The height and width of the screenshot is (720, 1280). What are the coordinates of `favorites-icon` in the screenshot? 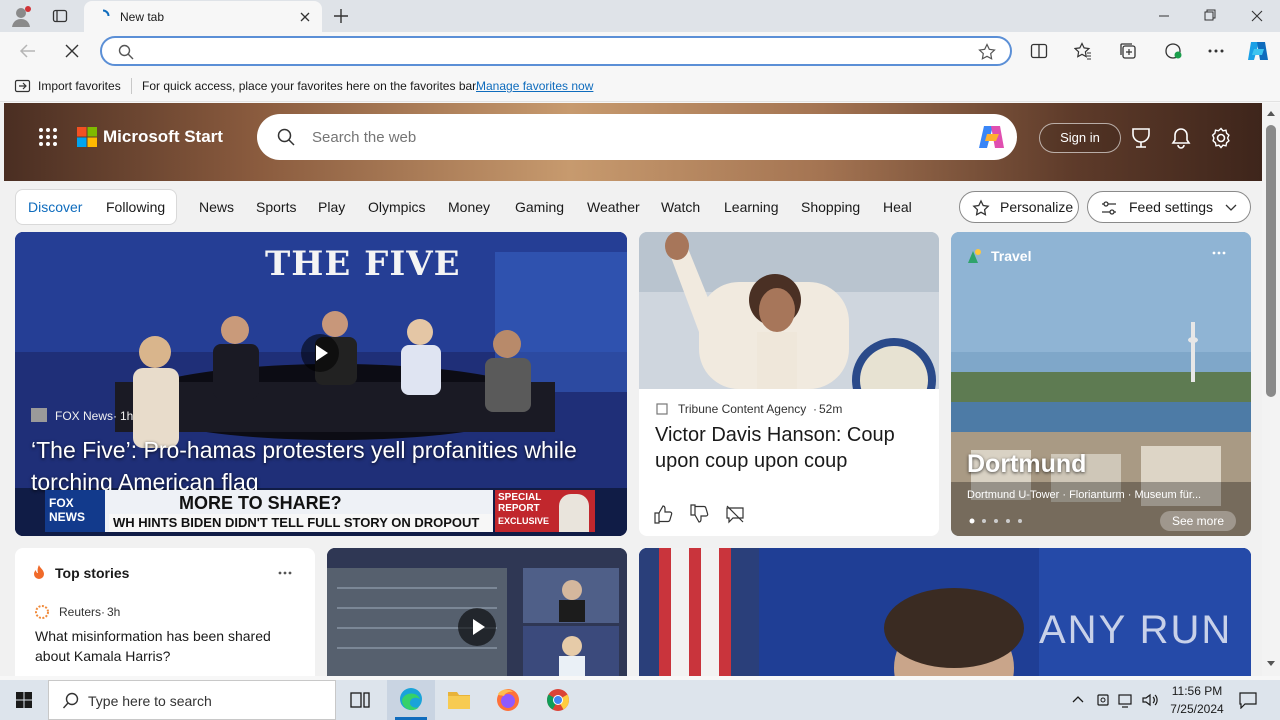 It's located at (1083, 51).